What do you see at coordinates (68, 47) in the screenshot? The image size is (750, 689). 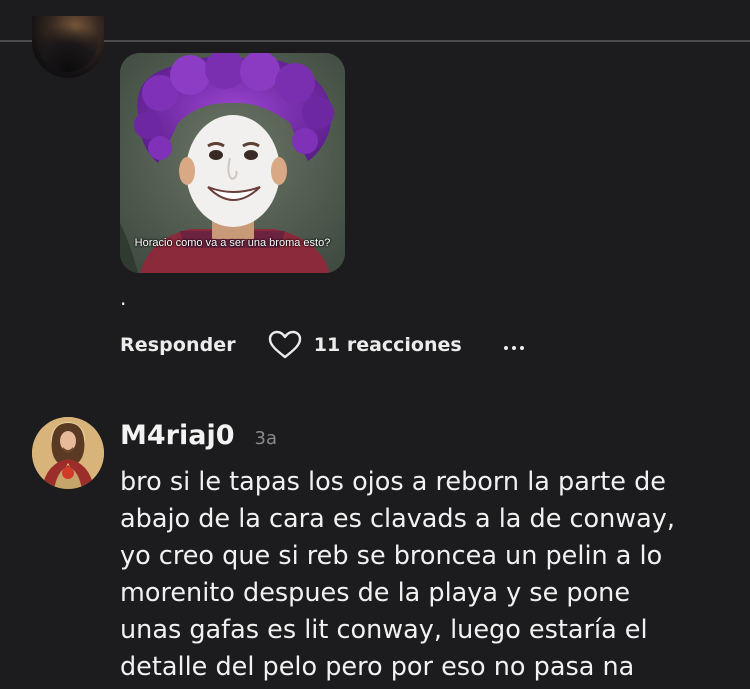 I see `user-avatar-icon` at bounding box center [68, 47].